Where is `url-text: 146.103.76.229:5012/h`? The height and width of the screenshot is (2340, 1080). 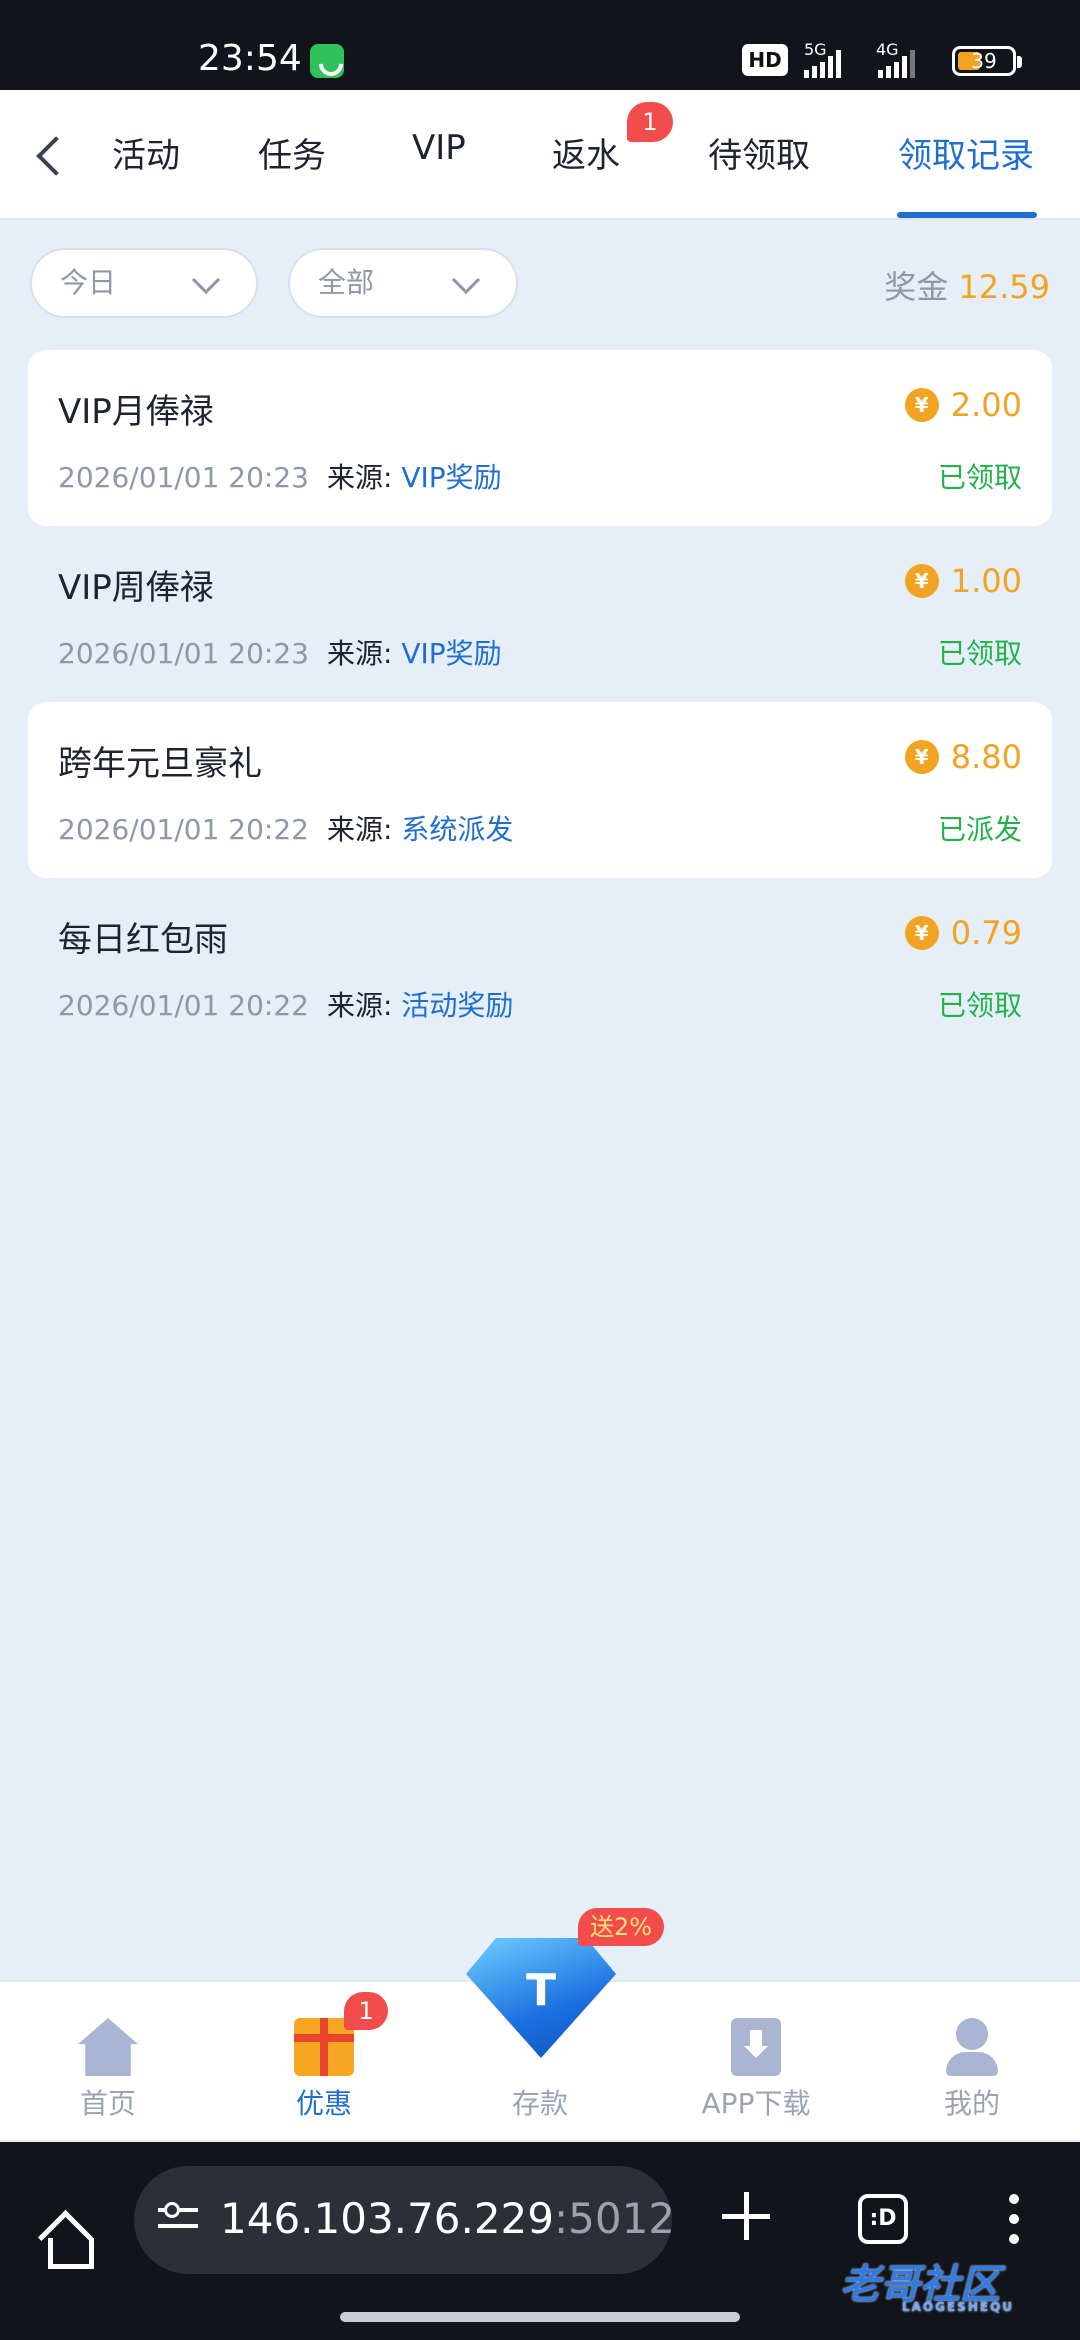 url-text: 146.103.76.229:5012/h is located at coordinates (446, 2218).